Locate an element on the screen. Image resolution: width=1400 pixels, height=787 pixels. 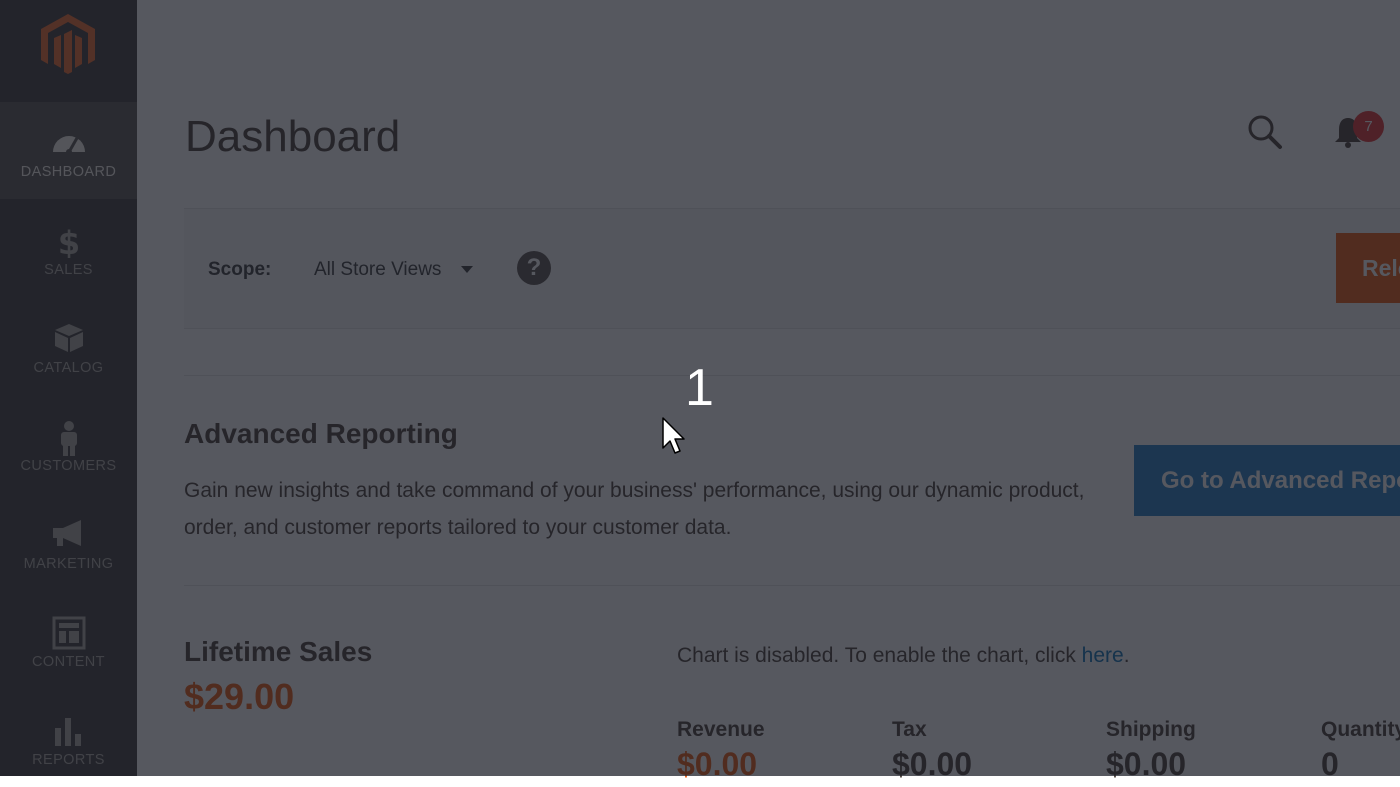
sidebar-item-label: DASHBOARD is located at coordinates (68, 172).